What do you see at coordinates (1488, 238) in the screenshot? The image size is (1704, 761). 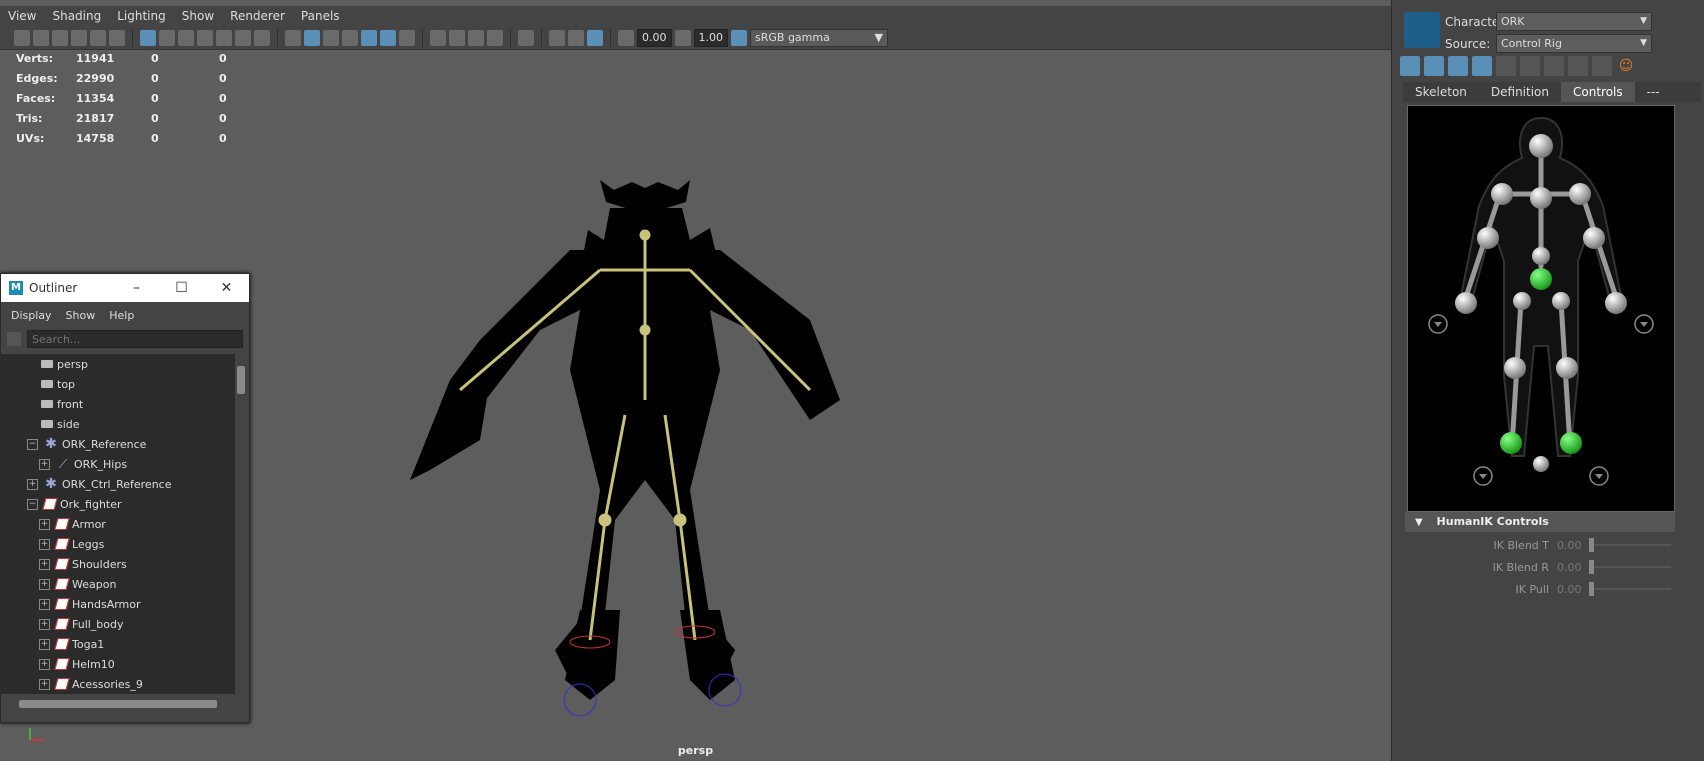 I see `left-elbow-effector` at bounding box center [1488, 238].